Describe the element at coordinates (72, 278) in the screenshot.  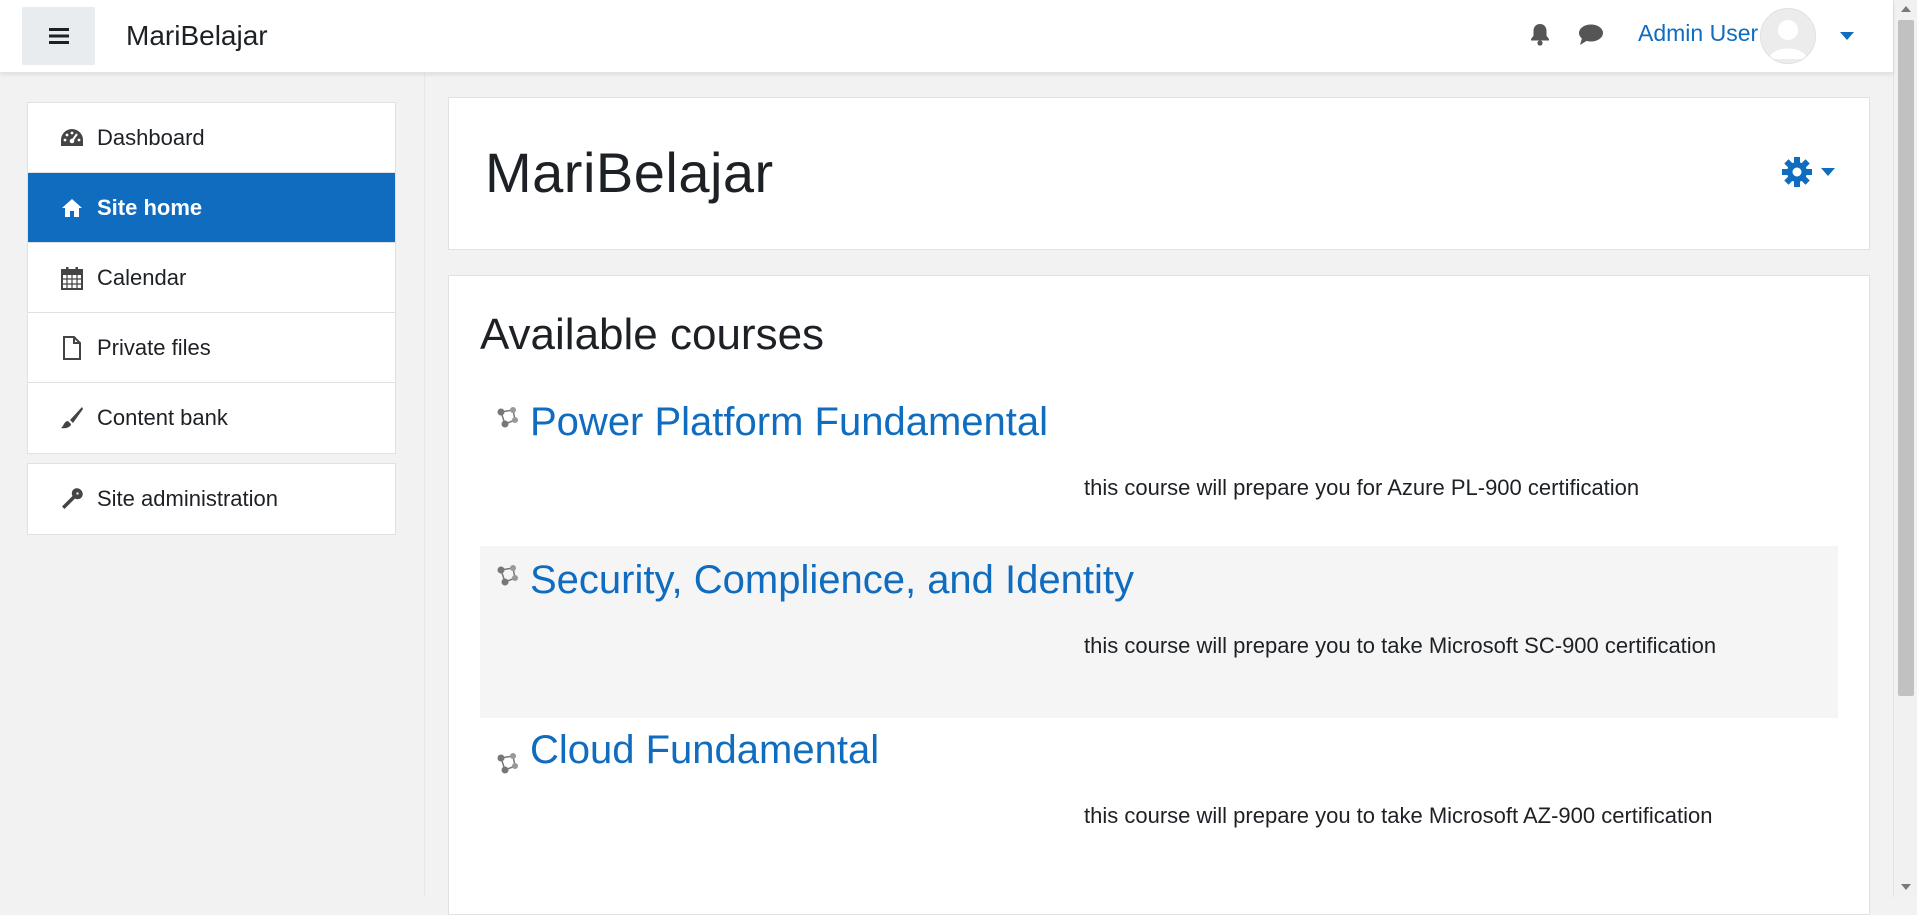
I see `calendar-icon` at that location.